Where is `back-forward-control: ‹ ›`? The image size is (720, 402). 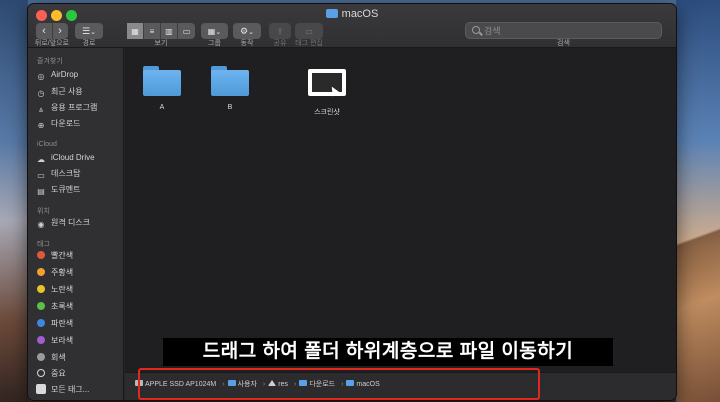
back-forward-control: ‹ › is located at coordinates (52, 31).